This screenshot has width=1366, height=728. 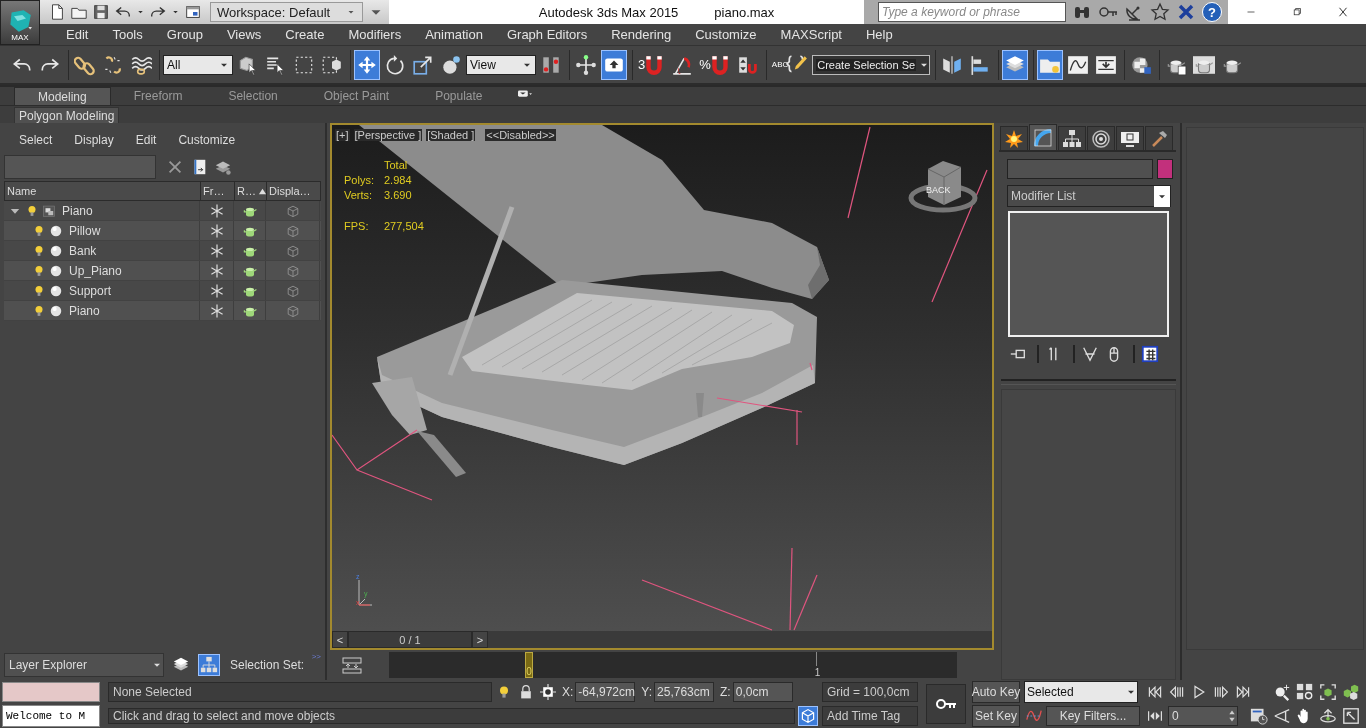 What do you see at coordinates (342, 135) in the screenshot?
I see `viewport-label: [+]` at bounding box center [342, 135].